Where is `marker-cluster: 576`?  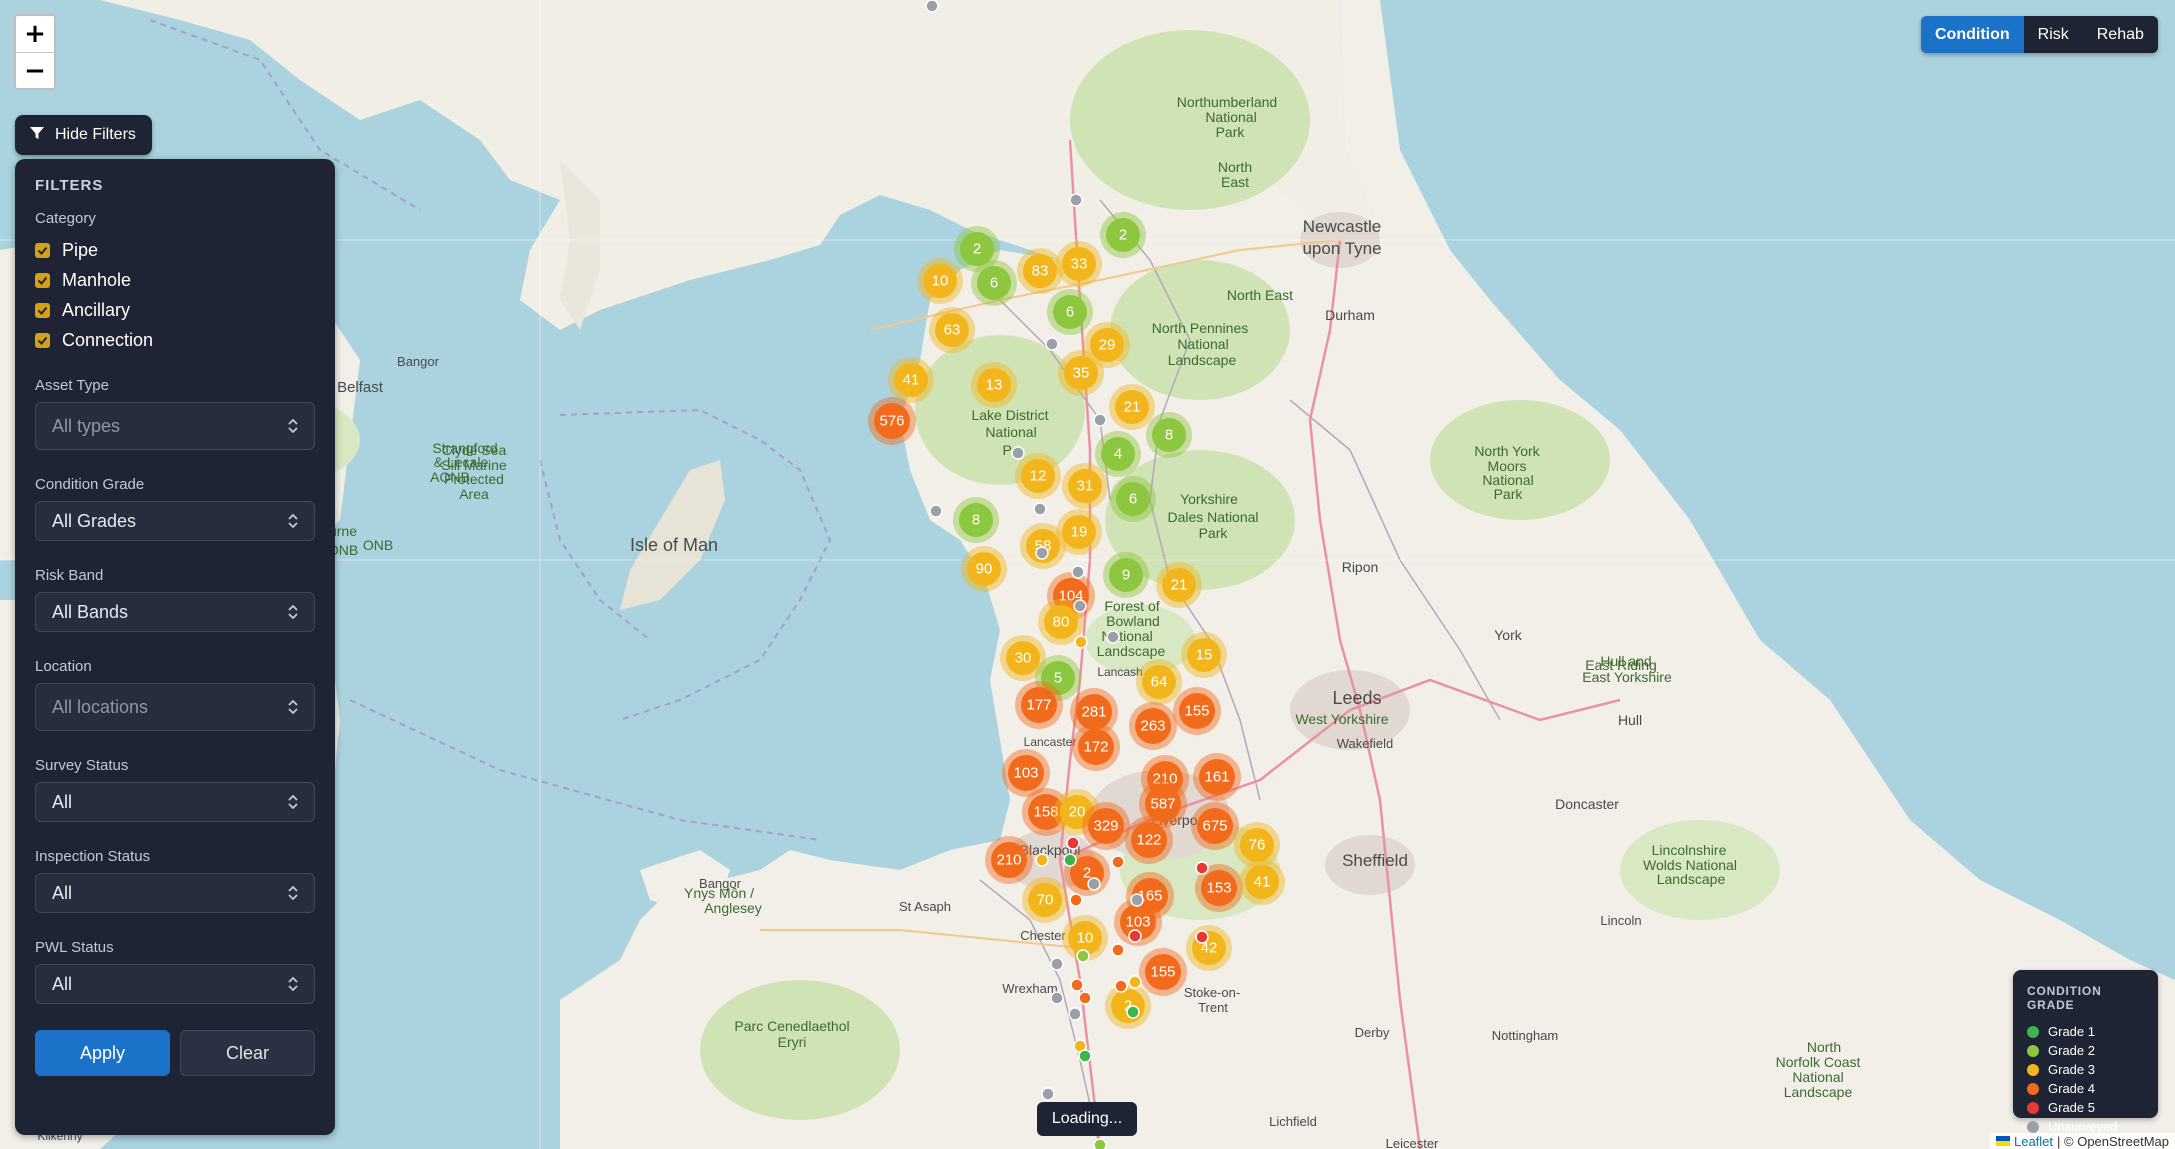
marker-cluster: 576 is located at coordinates (892, 421).